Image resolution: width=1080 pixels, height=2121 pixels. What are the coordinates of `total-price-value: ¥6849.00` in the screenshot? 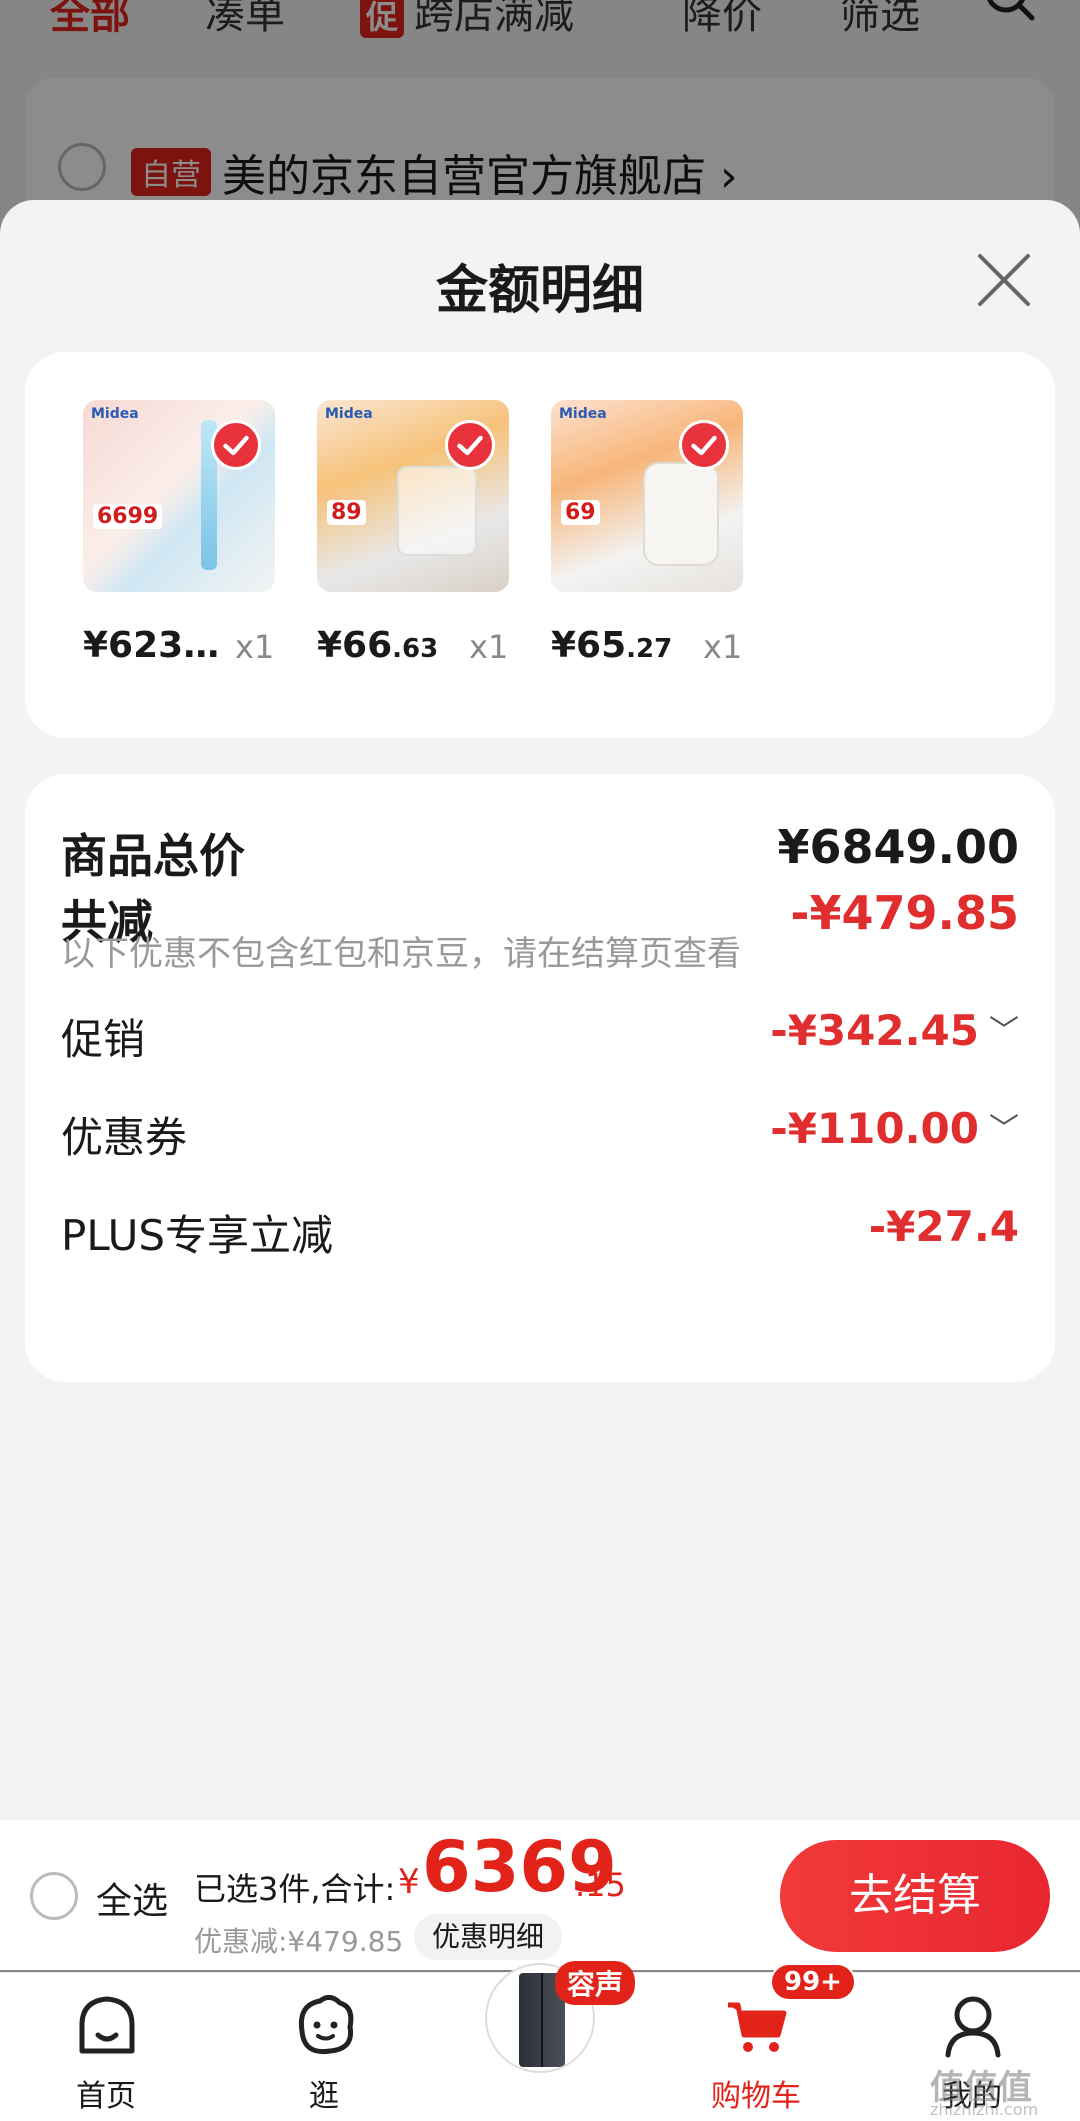 It's located at (898, 847).